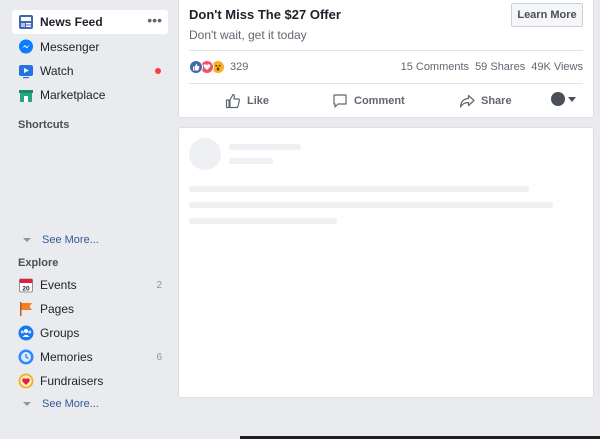  I want to click on sidebar-item-label: News Feed, so click(71, 22).